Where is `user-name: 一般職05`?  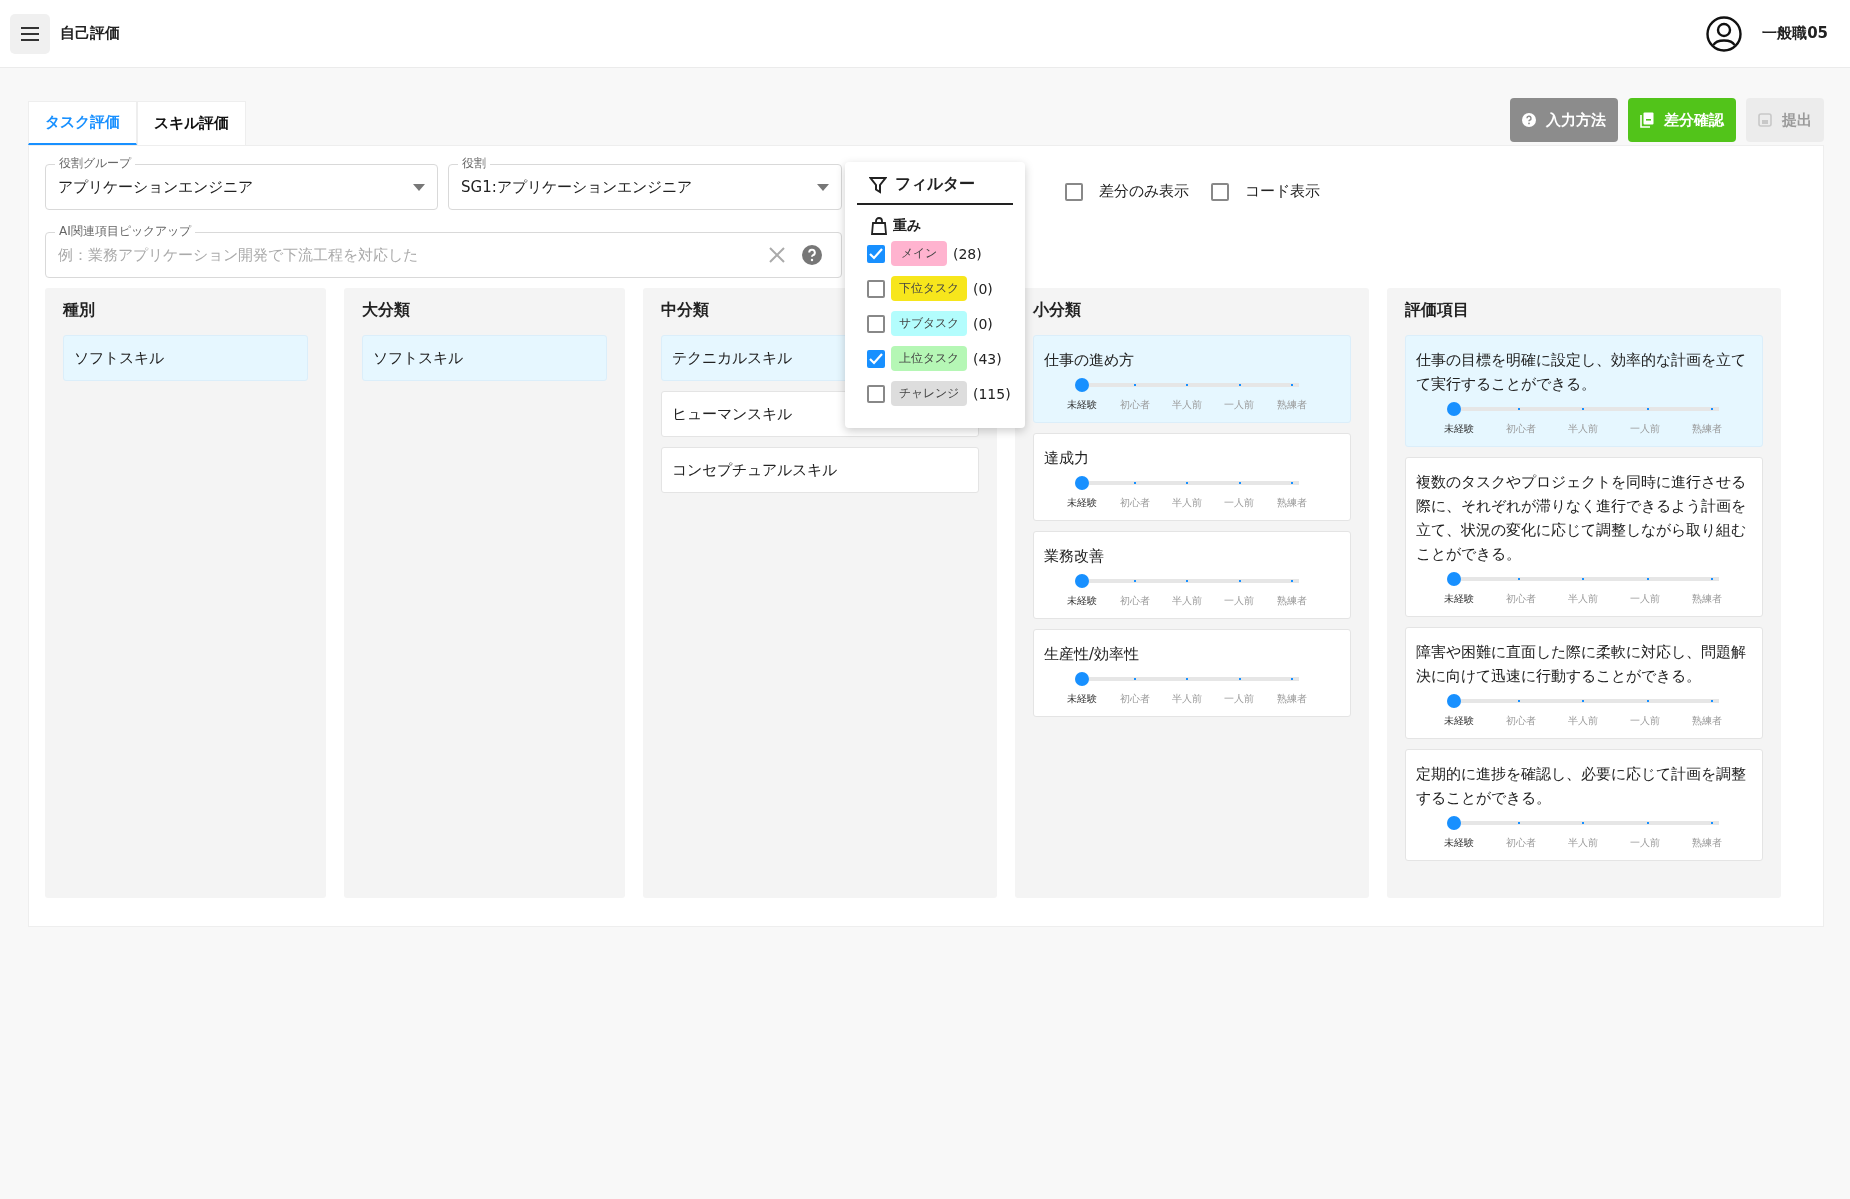 user-name: 一般職05 is located at coordinates (1795, 33).